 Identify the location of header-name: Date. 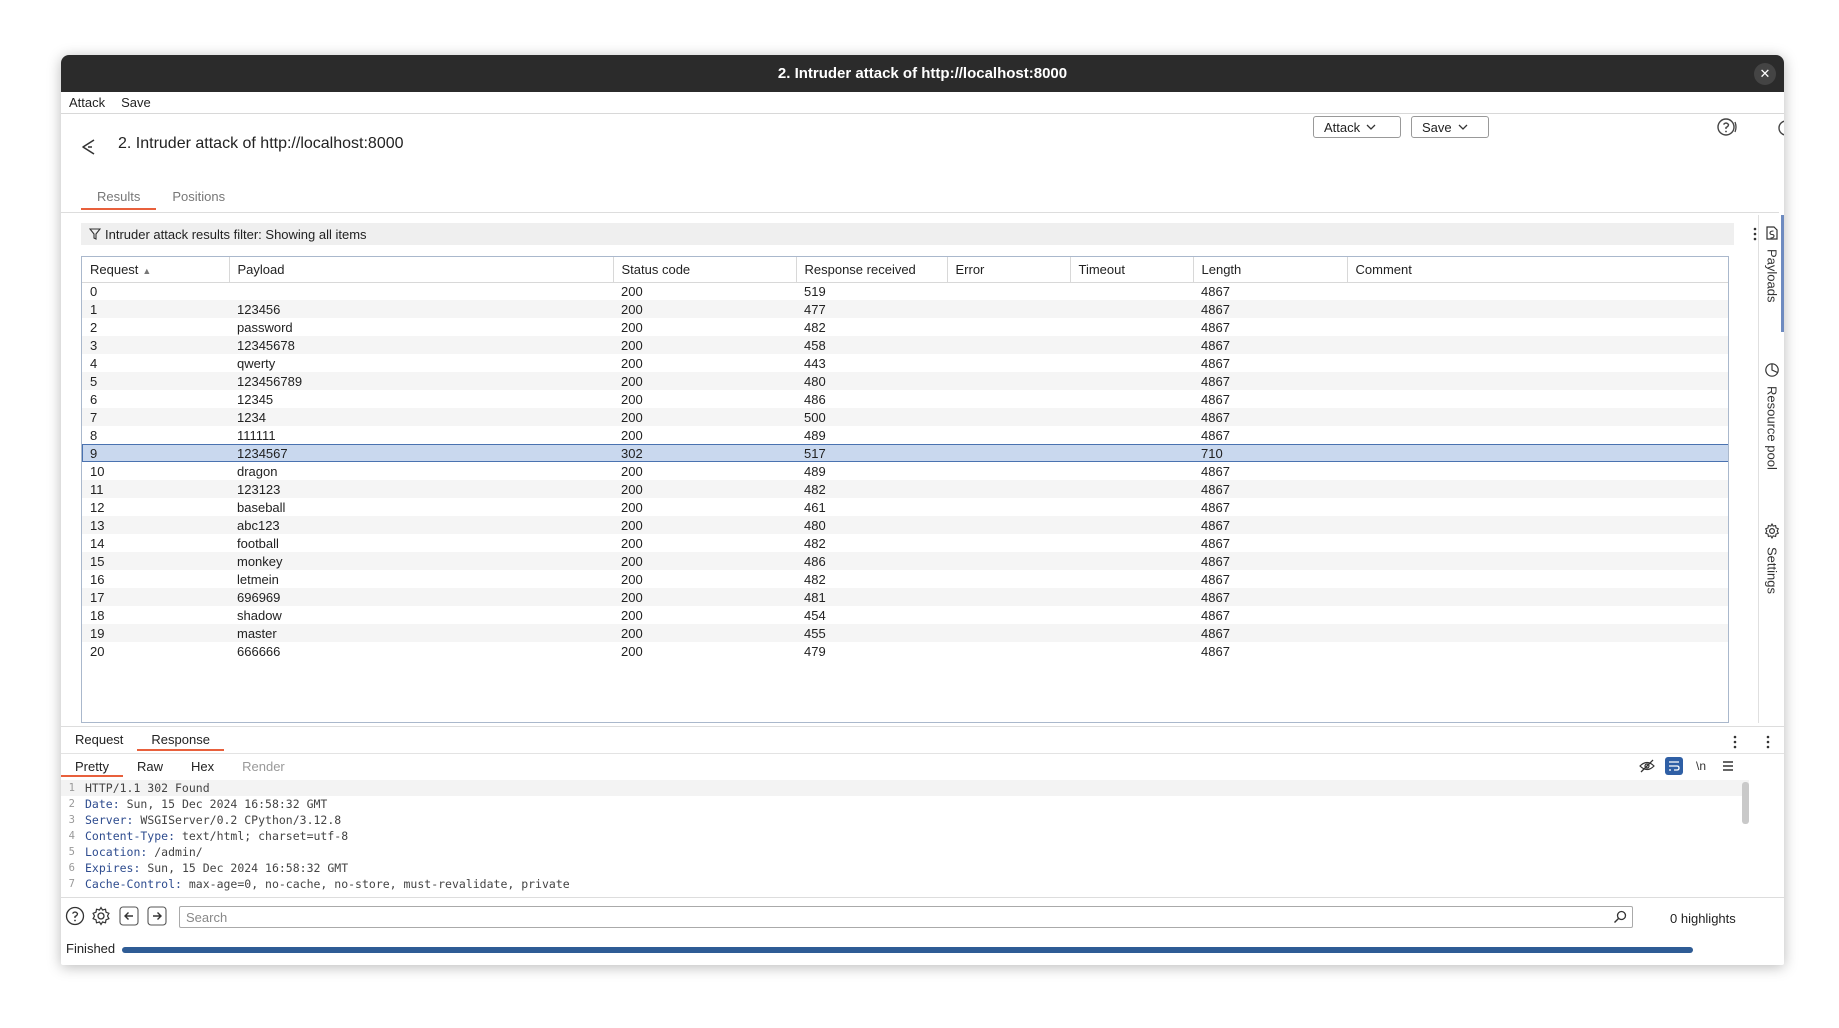
(99, 804).